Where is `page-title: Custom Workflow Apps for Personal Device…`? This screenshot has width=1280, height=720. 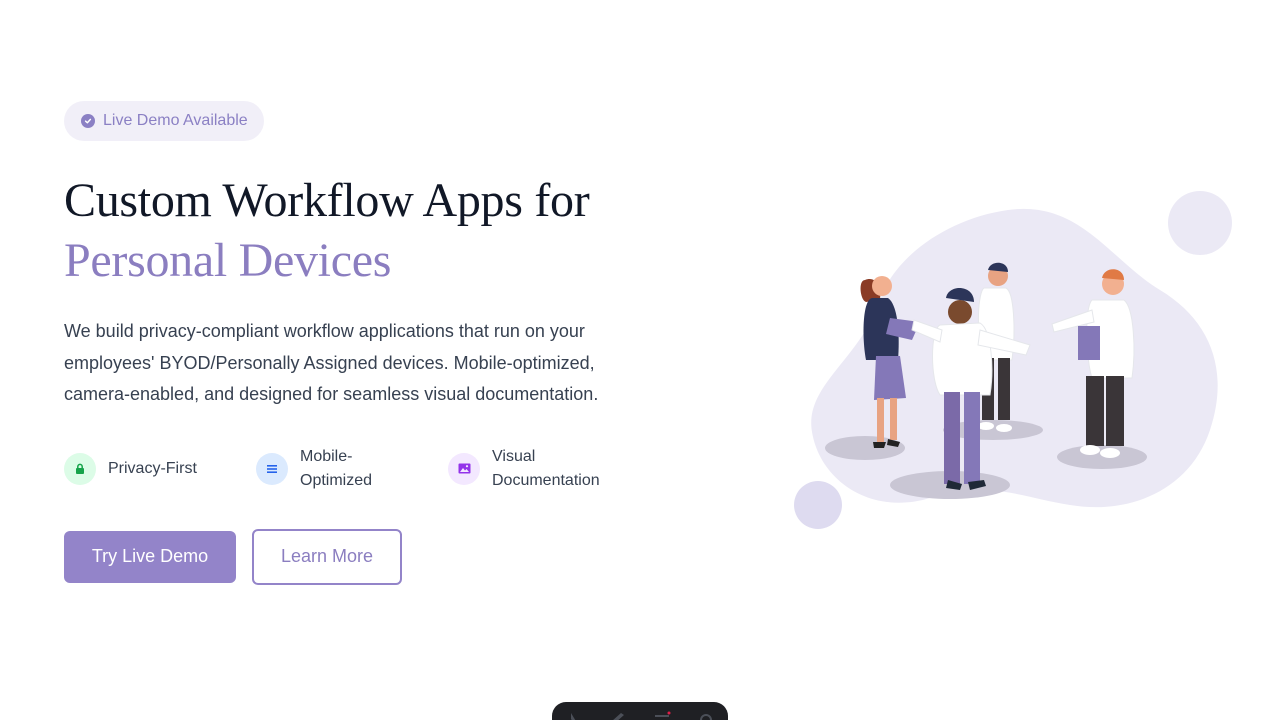 page-title: Custom Workflow Apps for Personal Device… is located at coordinates (344, 231).